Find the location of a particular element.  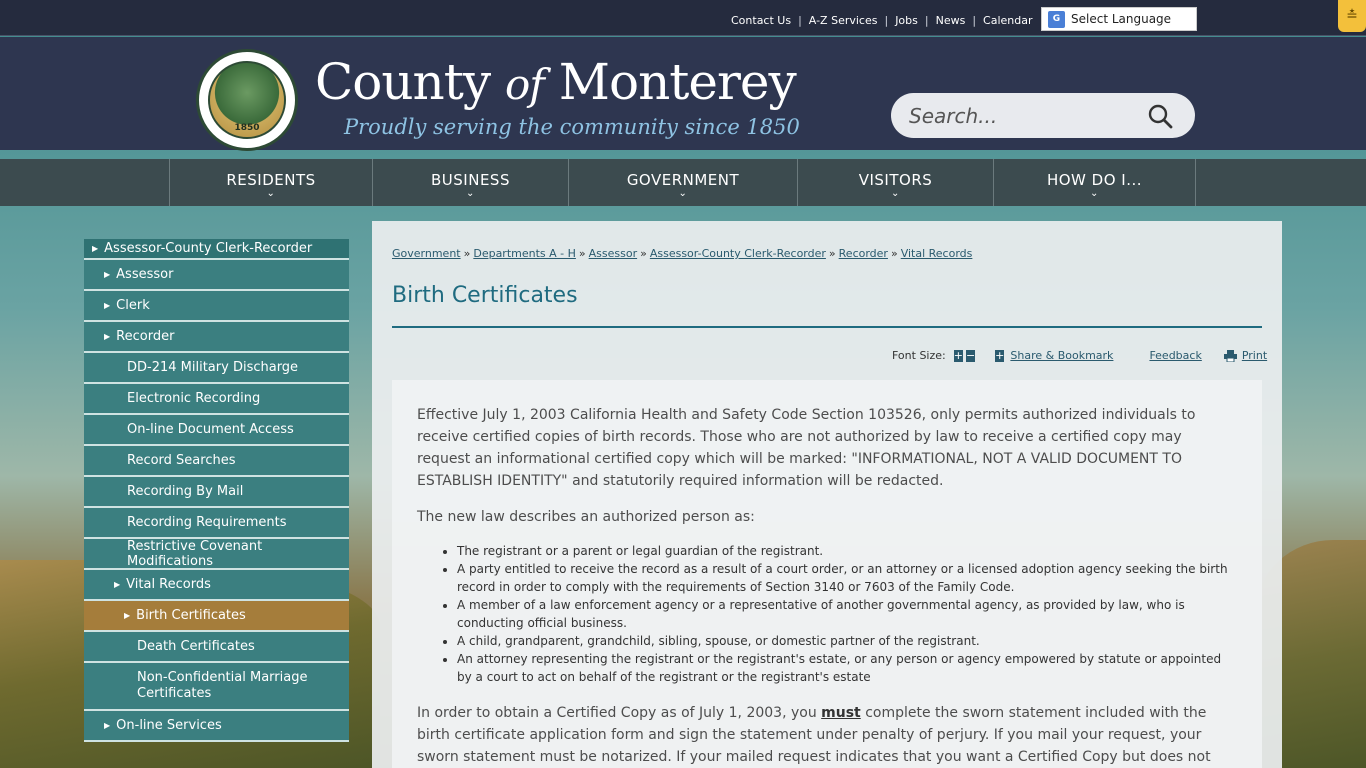

sidebar-item-recording-requirements: Recording Requirements is located at coordinates (216, 523).